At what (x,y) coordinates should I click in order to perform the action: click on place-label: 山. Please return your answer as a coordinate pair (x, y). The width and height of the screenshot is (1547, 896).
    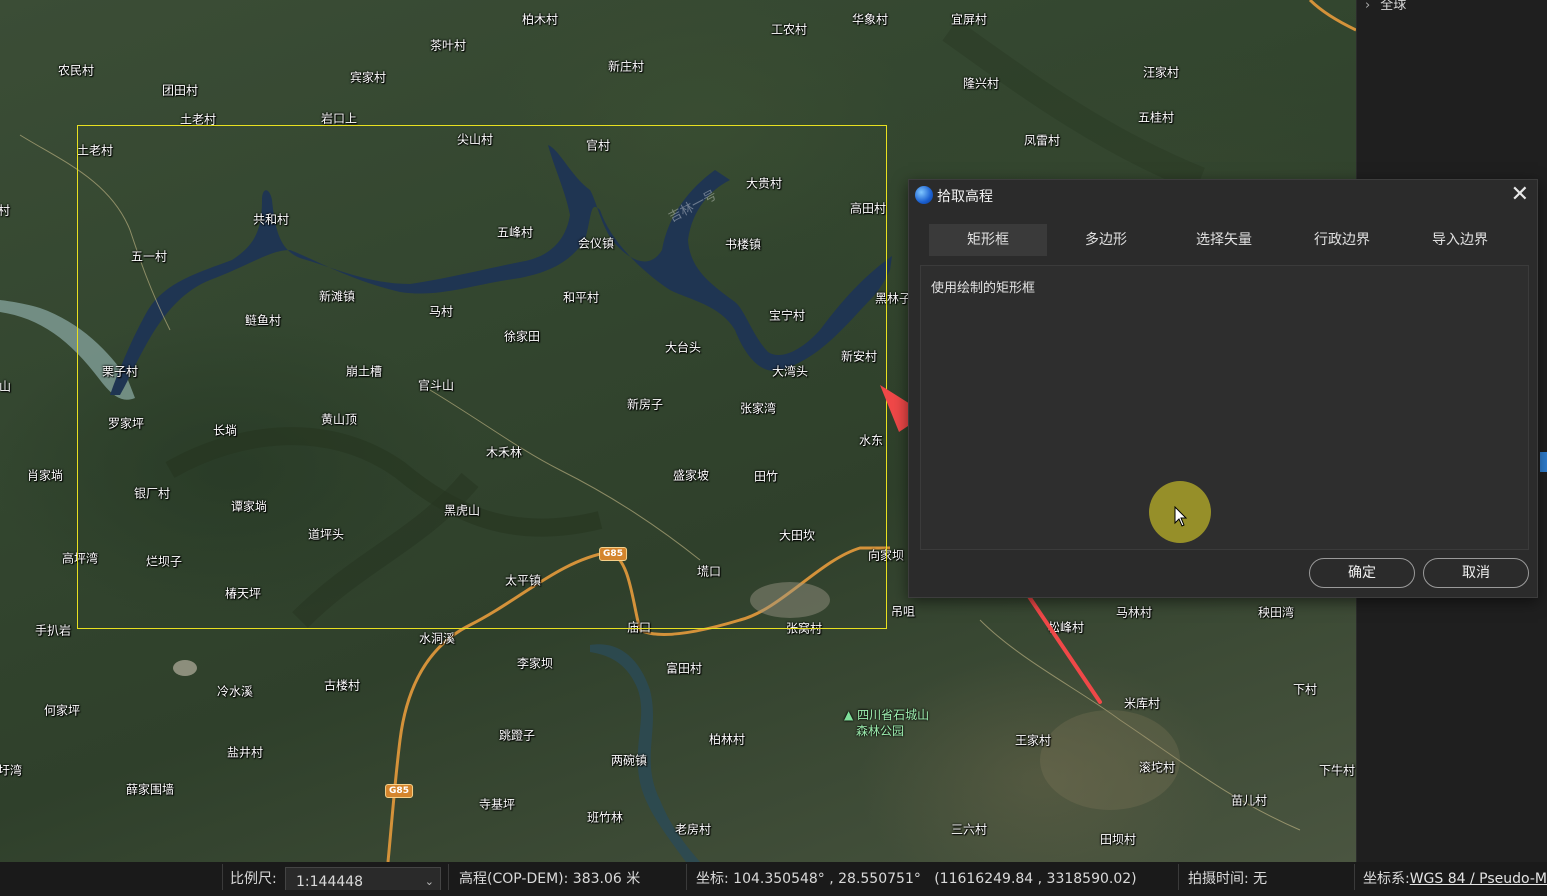
    Looking at the image, I should click on (6, 386).